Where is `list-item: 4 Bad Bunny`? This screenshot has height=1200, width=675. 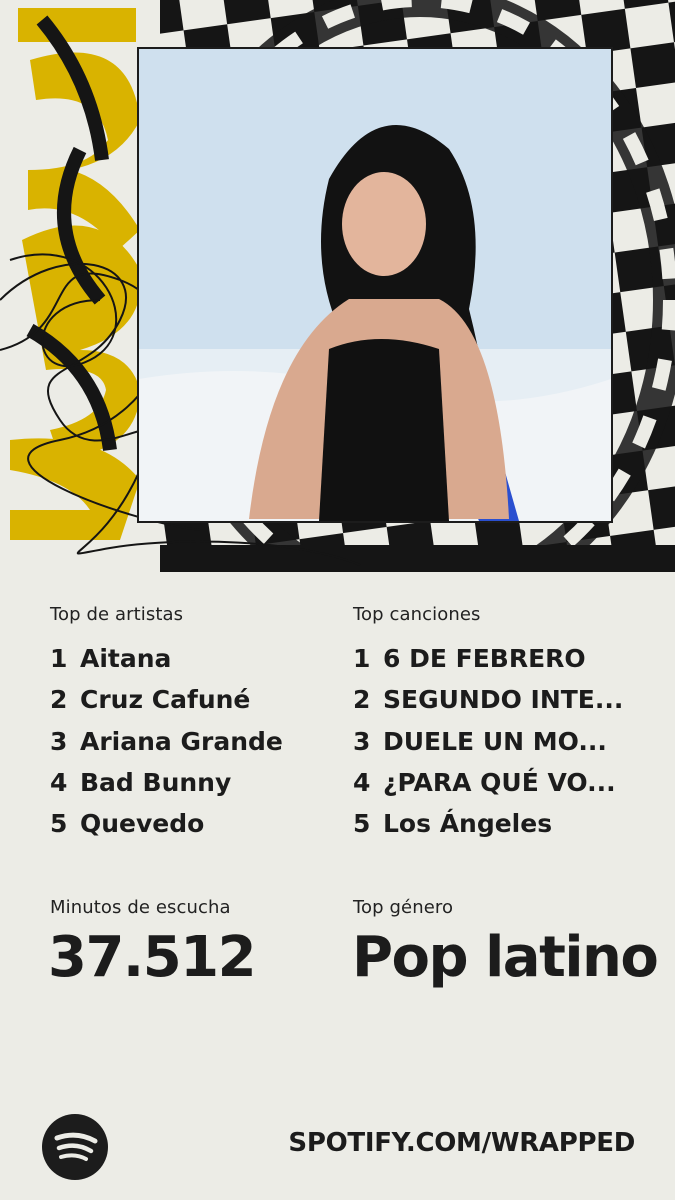
list-item: 4 Bad Bunny is located at coordinates (166, 782).